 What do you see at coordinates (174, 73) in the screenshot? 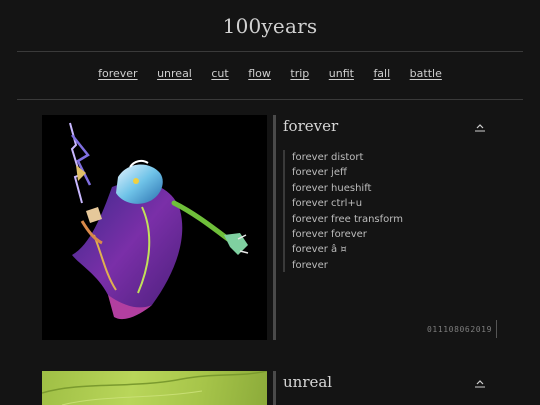
I see `nav-link-unreal: unreal` at bounding box center [174, 73].